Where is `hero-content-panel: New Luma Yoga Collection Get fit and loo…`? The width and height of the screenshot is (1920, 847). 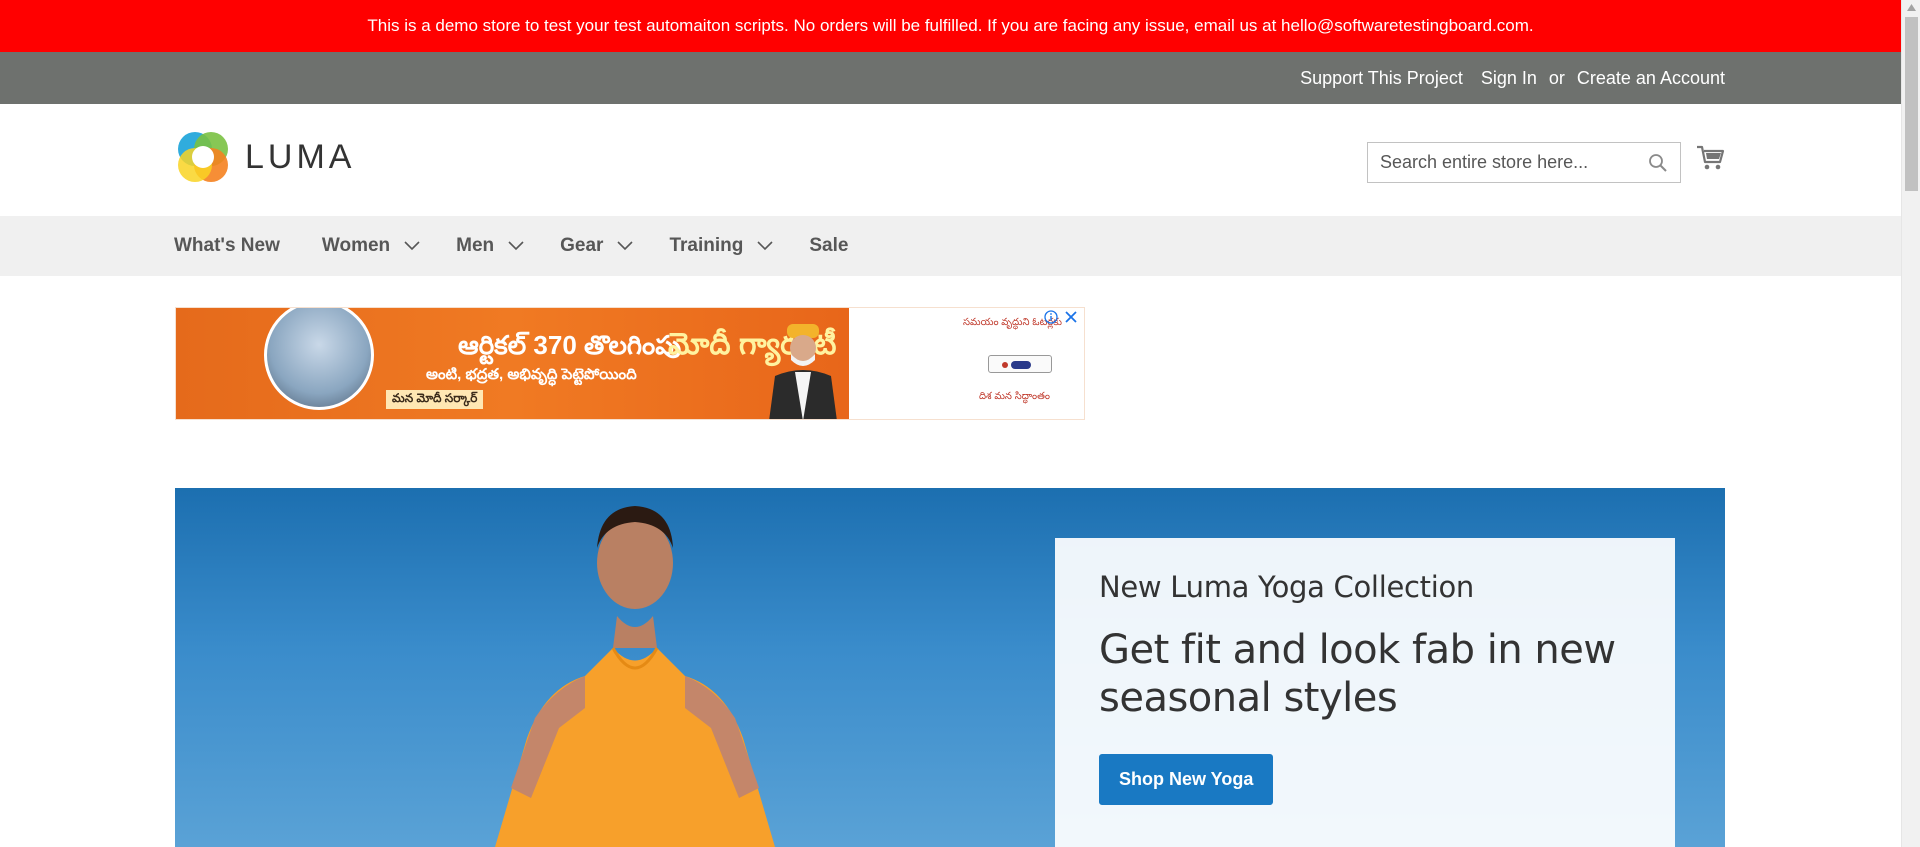
hero-content-panel: New Luma Yoga Collection Get fit and loo… is located at coordinates (1365, 692).